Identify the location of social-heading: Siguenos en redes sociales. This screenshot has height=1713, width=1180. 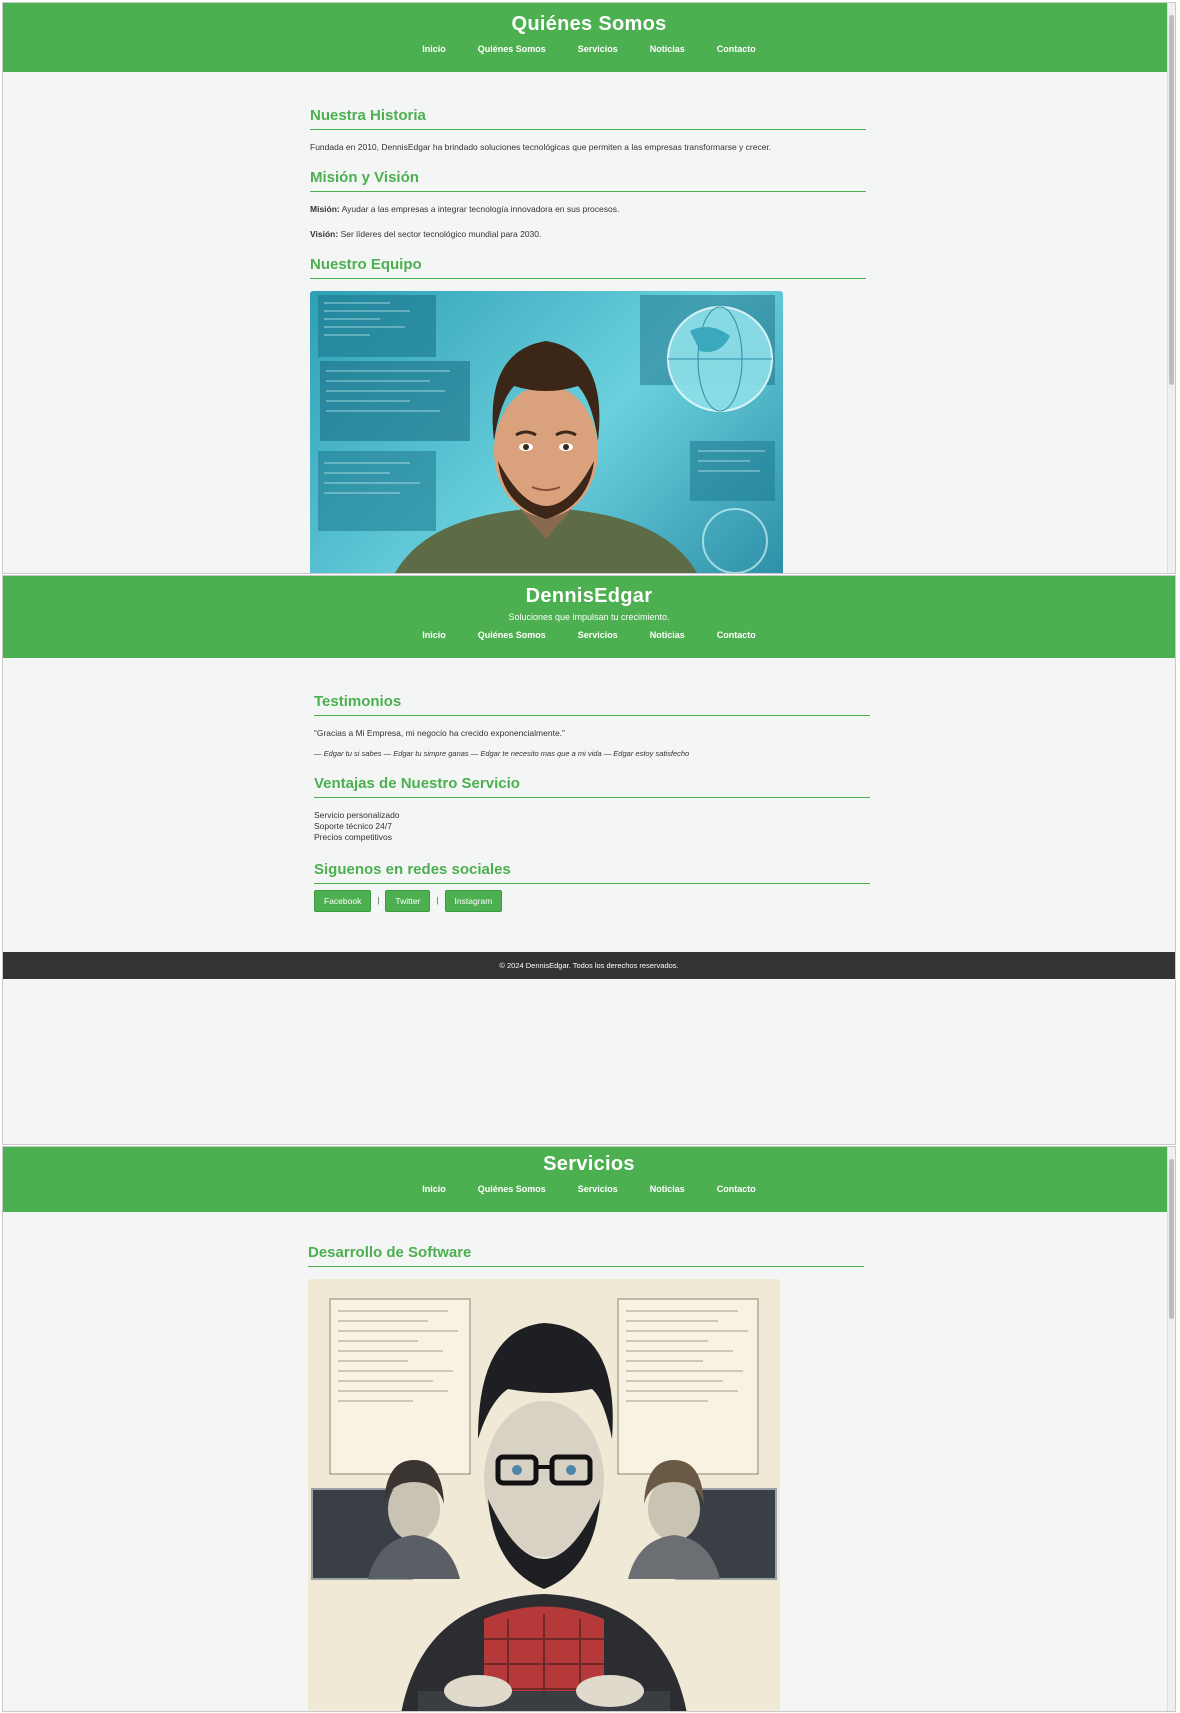
(592, 872).